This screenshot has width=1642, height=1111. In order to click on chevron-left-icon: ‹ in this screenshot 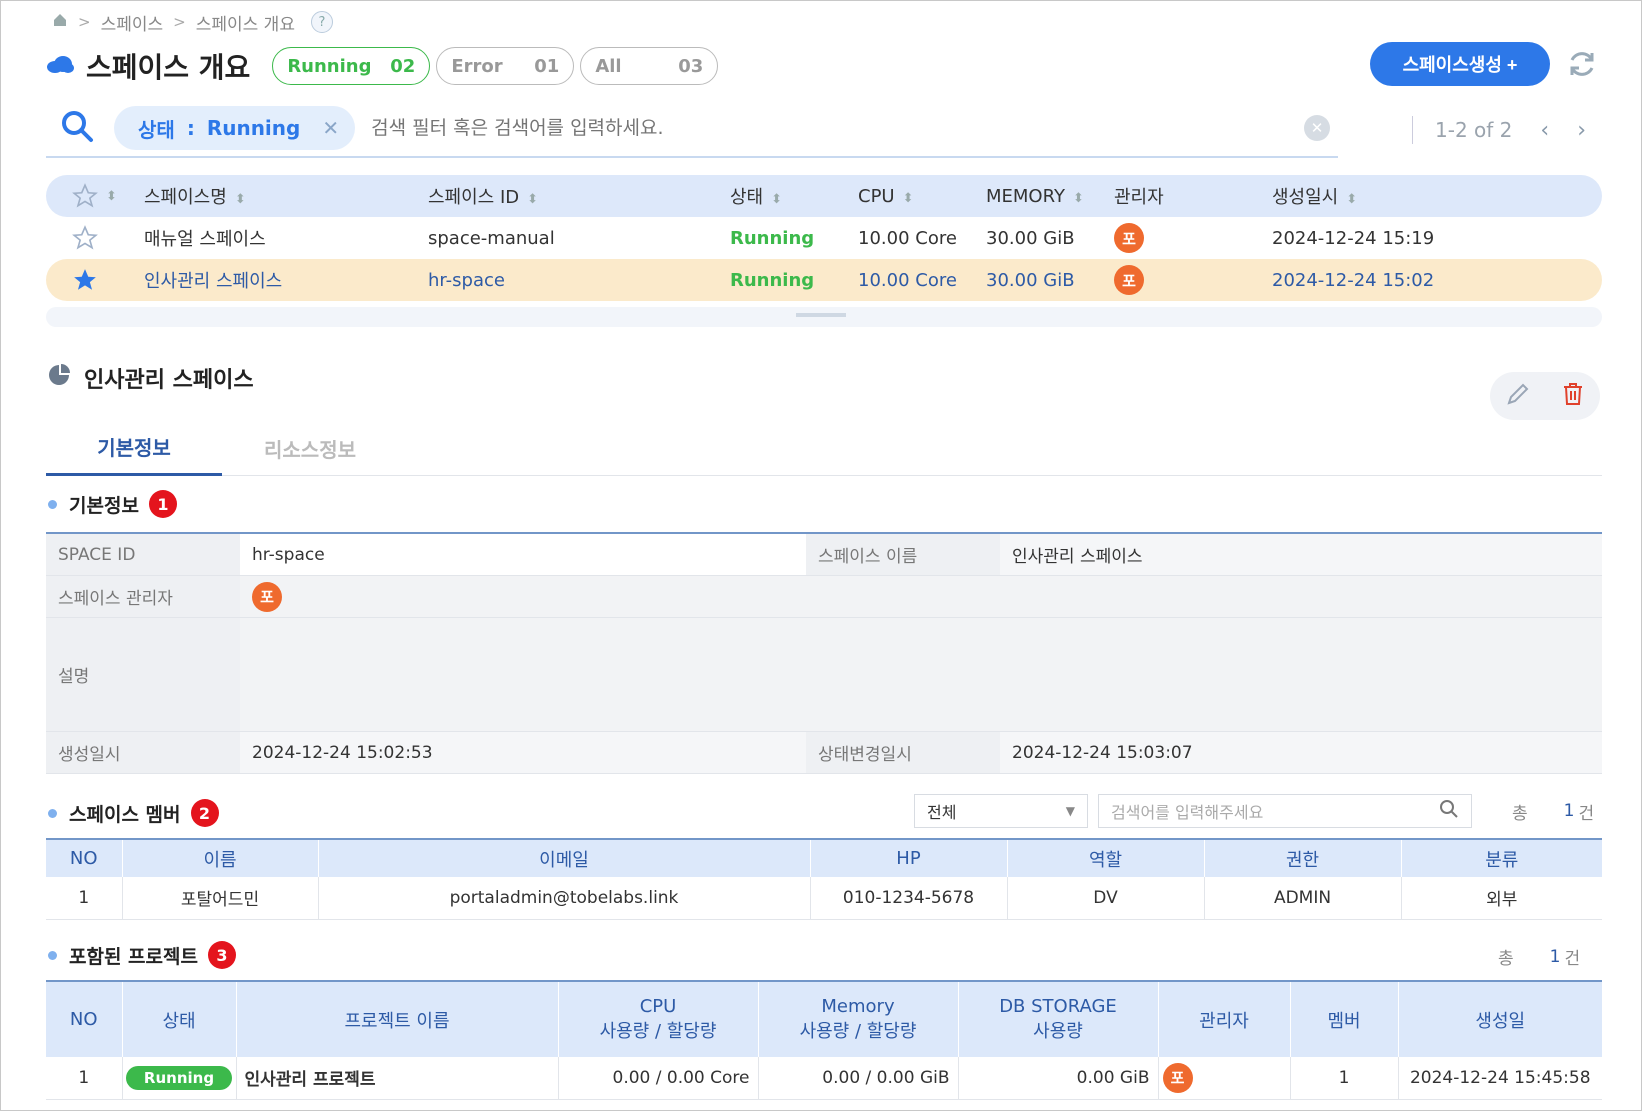, I will do `click(1544, 130)`.